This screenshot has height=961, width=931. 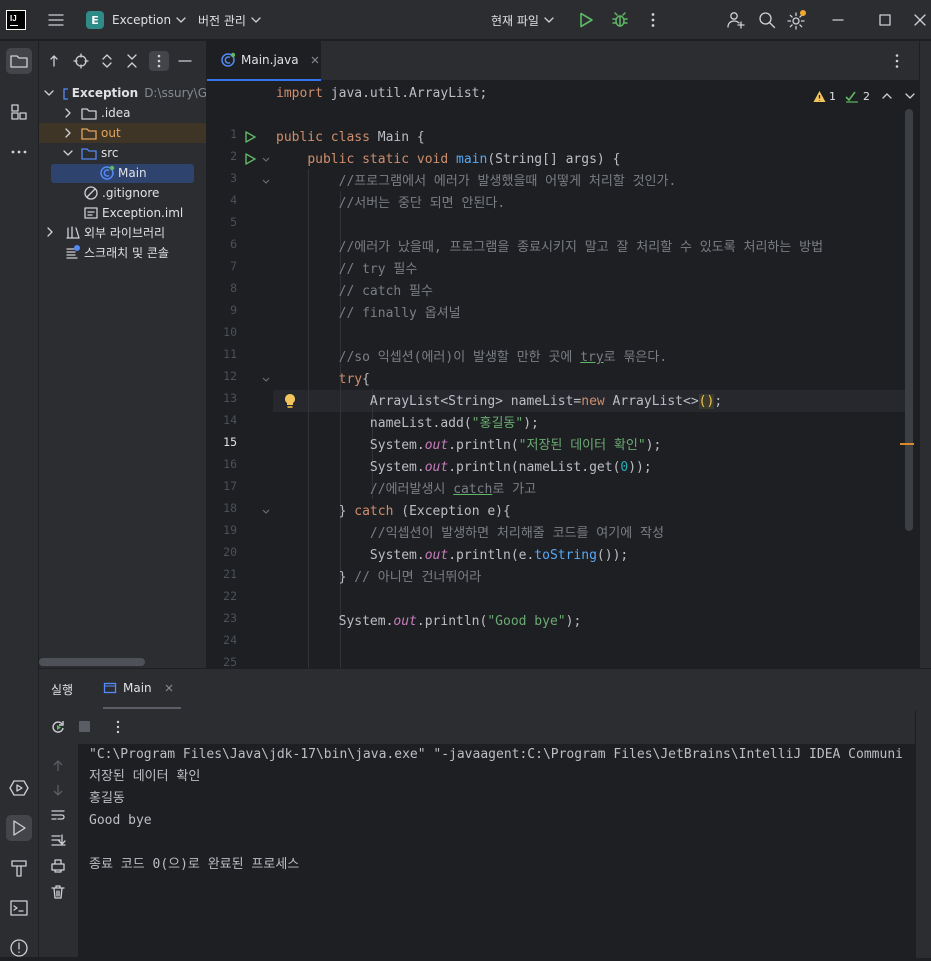 What do you see at coordinates (472, 358) in the screenshot?
I see `code-line: //so 익셉션(에러)이 발생할 만한 곳에 try로 묶은다.` at bounding box center [472, 358].